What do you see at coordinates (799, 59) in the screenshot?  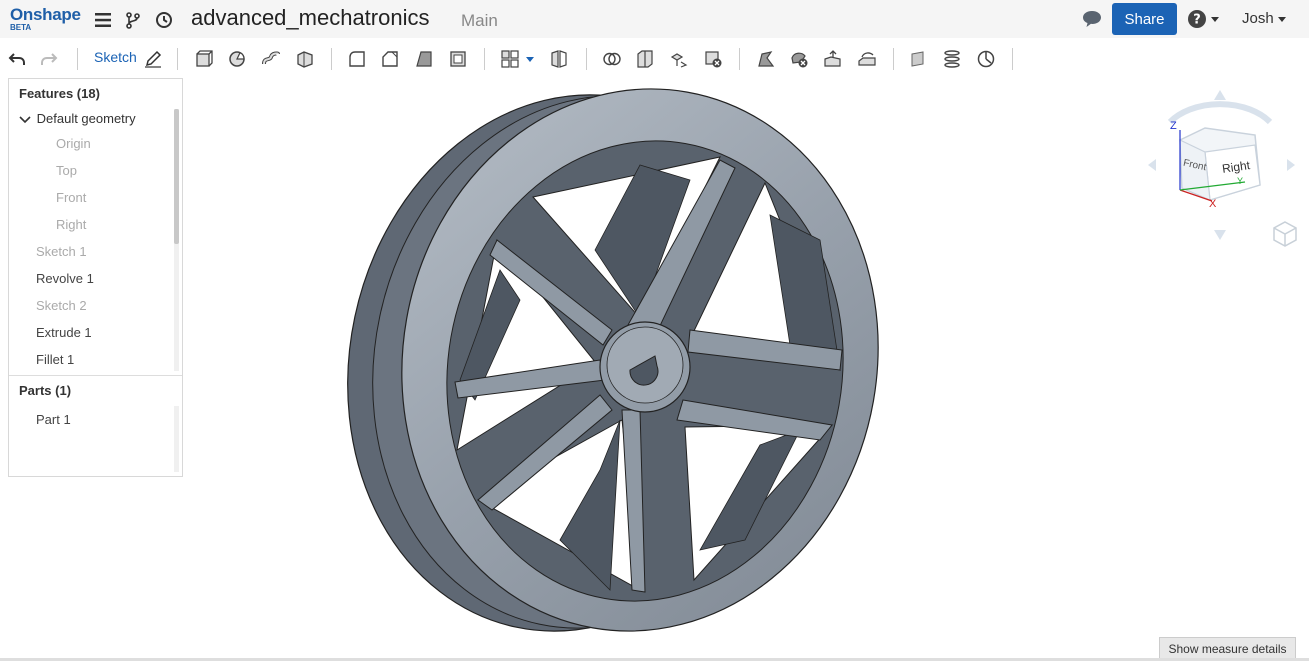 I see `delete-face-icon` at bounding box center [799, 59].